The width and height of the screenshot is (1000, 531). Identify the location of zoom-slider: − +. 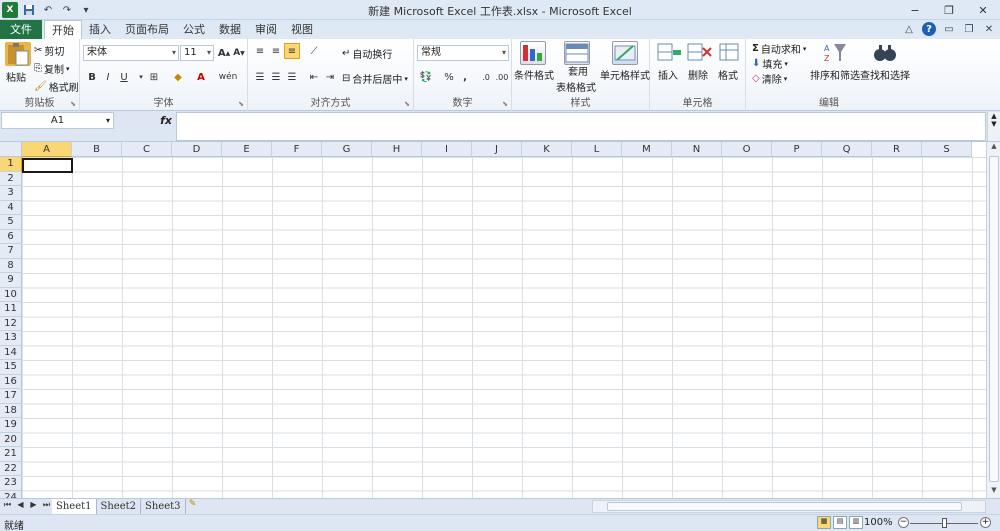
(946, 523).